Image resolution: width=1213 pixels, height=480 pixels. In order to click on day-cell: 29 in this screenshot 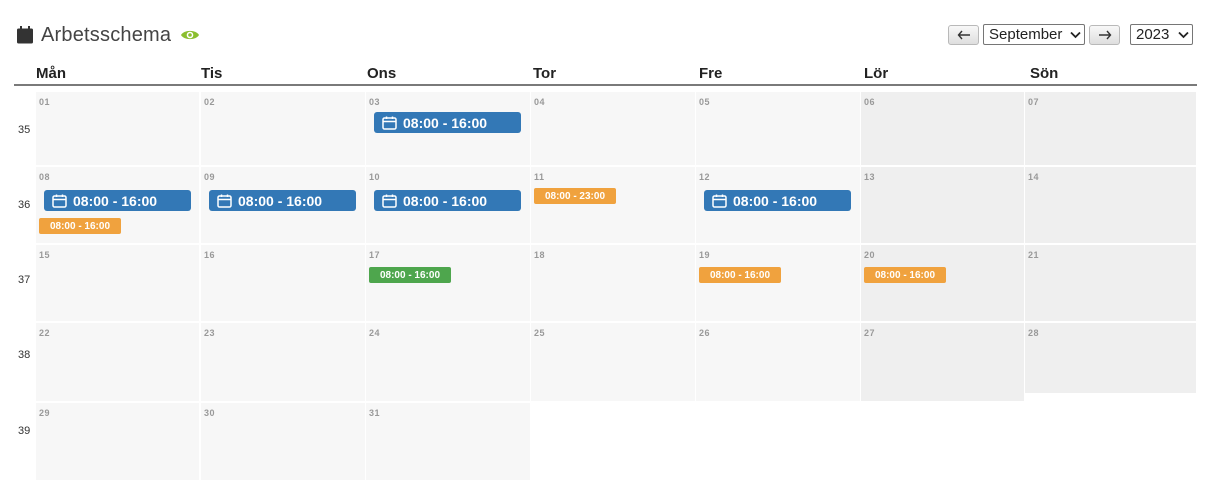, I will do `click(117, 441)`.